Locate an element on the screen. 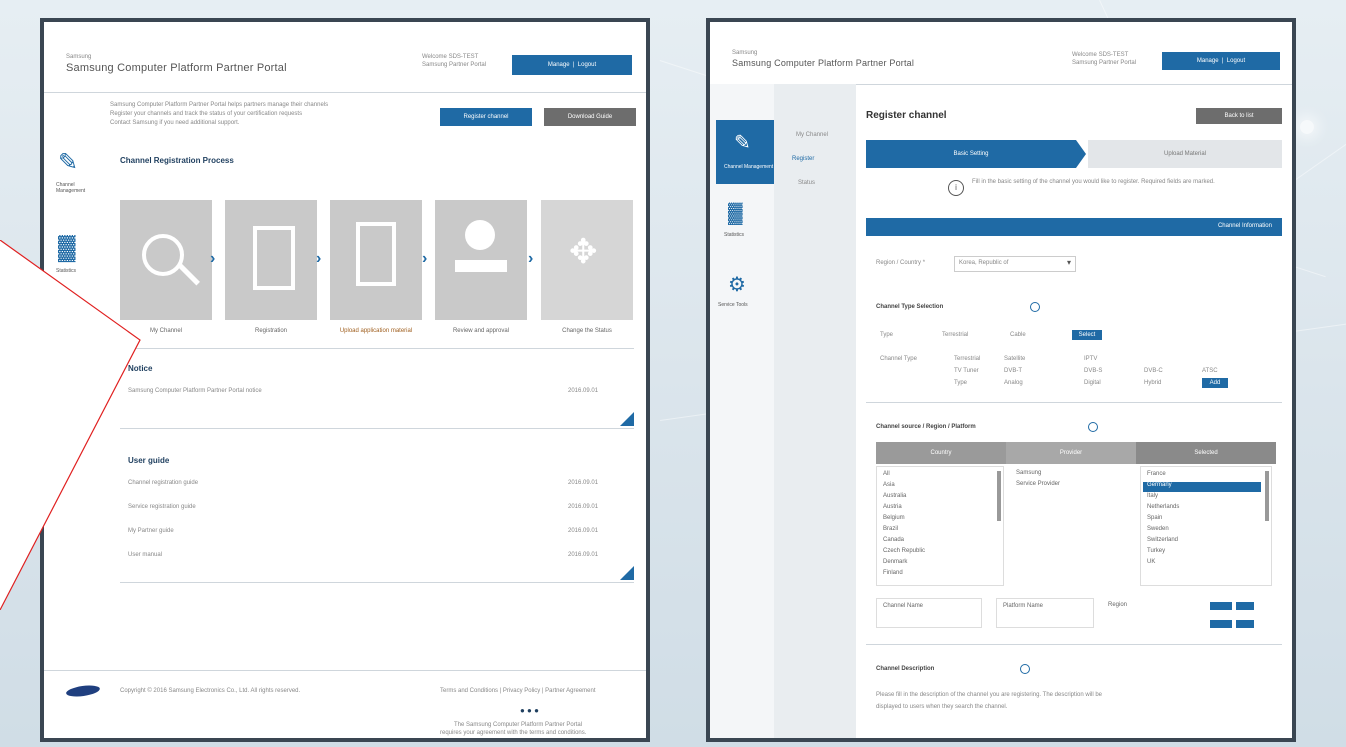 The image size is (1346, 747). row-cell: DVB-C is located at coordinates (1153, 371).